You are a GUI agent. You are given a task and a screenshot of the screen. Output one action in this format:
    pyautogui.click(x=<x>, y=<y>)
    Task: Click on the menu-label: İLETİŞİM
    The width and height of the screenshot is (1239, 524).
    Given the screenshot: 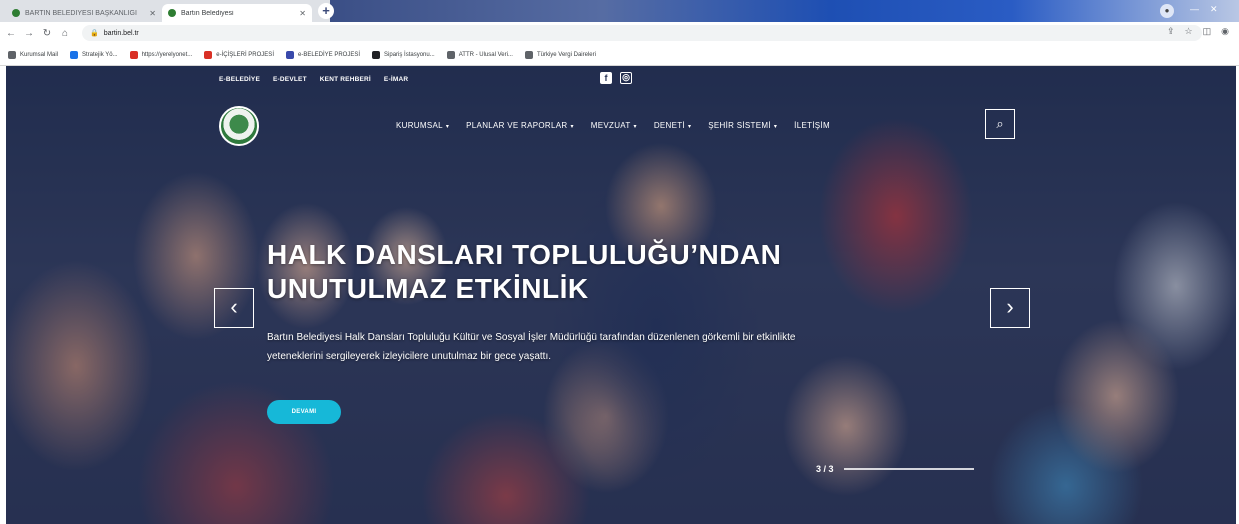 What is the action you would take?
    pyautogui.click(x=812, y=125)
    